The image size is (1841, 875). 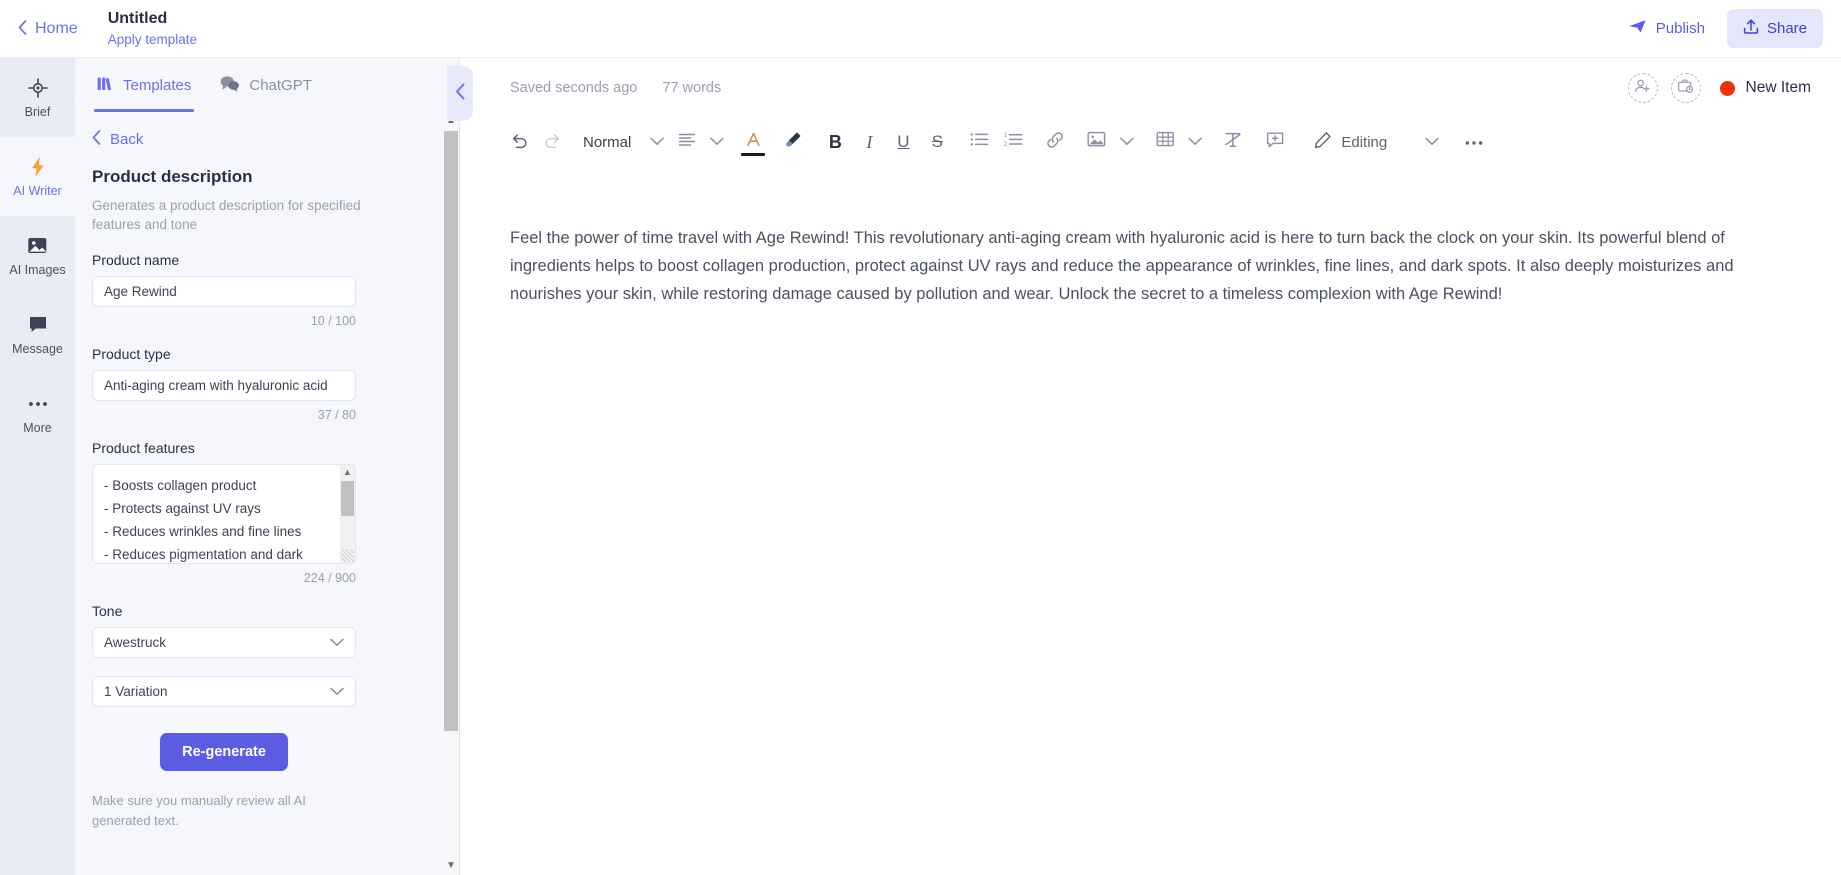 What do you see at coordinates (37, 334) in the screenshot?
I see `rail-item-message: Message` at bounding box center [37, 334].